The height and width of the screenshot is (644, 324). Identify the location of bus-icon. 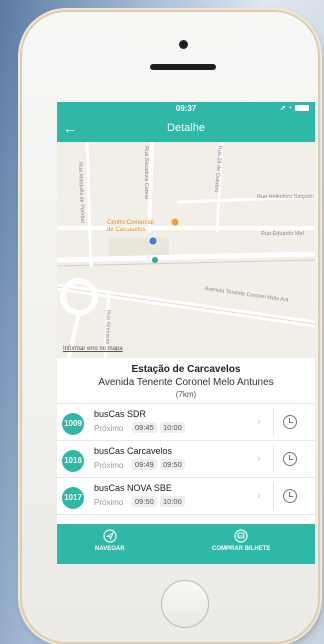
(241, 536).